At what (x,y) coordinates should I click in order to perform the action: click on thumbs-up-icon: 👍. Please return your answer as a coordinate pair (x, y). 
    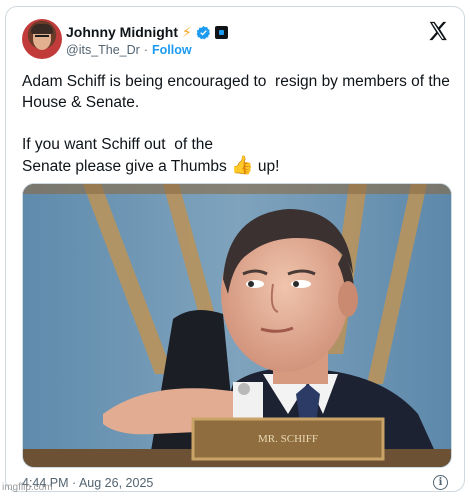
    Looking at the image, I should click on (242, 165).